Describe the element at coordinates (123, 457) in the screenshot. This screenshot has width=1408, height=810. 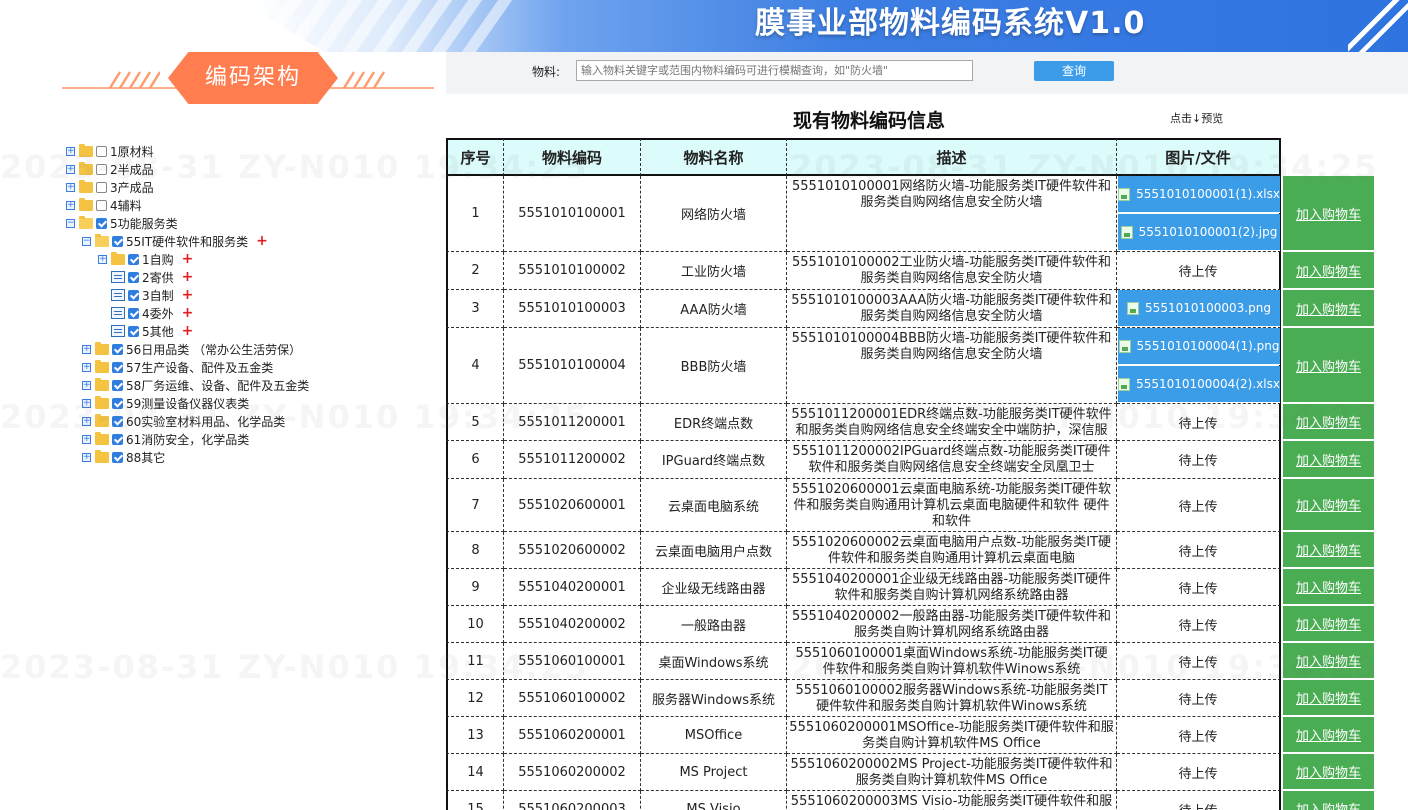
I see `tree-node: +88其它` at that location.